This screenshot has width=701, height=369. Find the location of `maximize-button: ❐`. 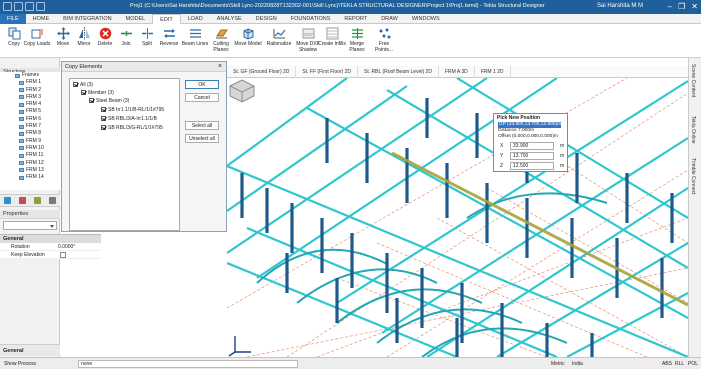

maximize-button: ❐ is located at coordinates (681, 6).